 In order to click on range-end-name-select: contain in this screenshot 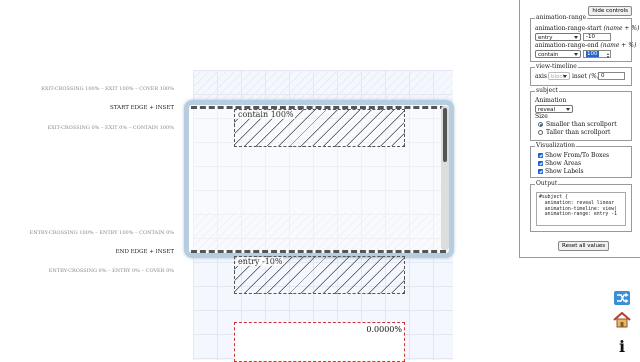, I will do `click(558, 54)`.